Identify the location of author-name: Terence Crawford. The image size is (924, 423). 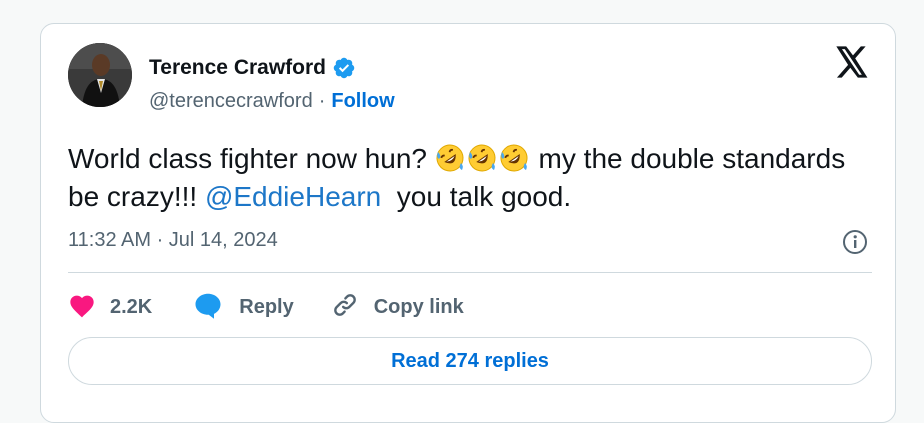
(237, 68).